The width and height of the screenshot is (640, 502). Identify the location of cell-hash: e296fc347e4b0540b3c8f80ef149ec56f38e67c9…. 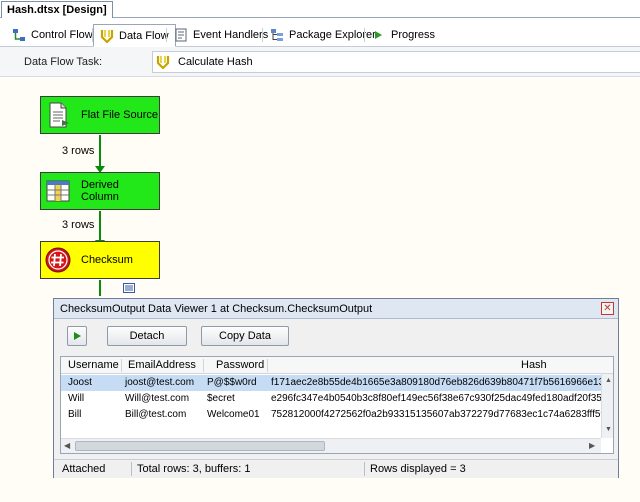
(442, 398).